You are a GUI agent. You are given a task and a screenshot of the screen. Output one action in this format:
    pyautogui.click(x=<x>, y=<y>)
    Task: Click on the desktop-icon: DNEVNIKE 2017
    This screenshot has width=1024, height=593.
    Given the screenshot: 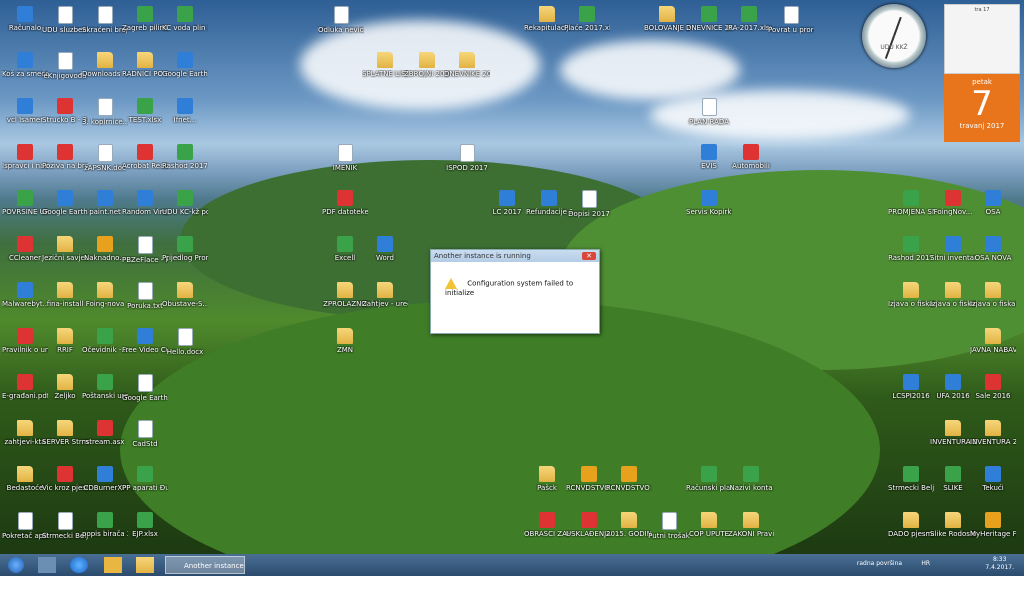 What is the action you would take?
    pyautogui.click(x=467, y=65)
    